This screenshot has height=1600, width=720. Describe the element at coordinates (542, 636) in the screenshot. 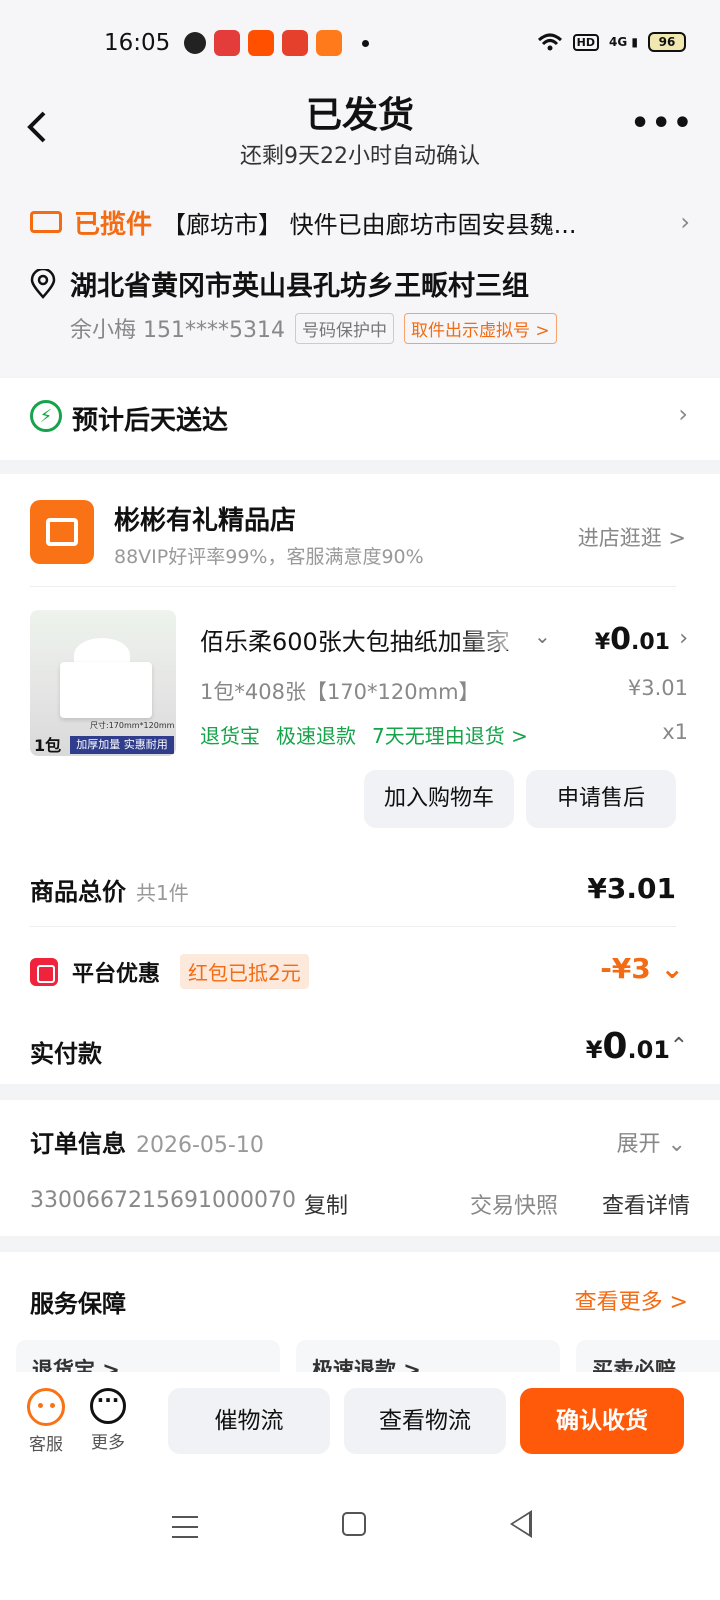

I see `chevron-down-icon: ⌄` at that location.